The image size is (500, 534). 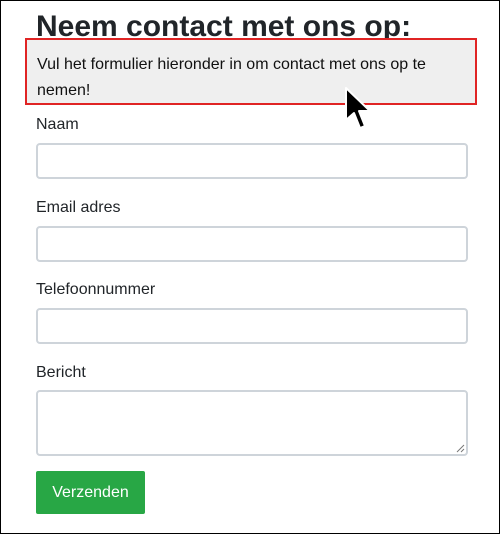 I want to click on mouse-pointer-icon, so click(x=358, y=108).